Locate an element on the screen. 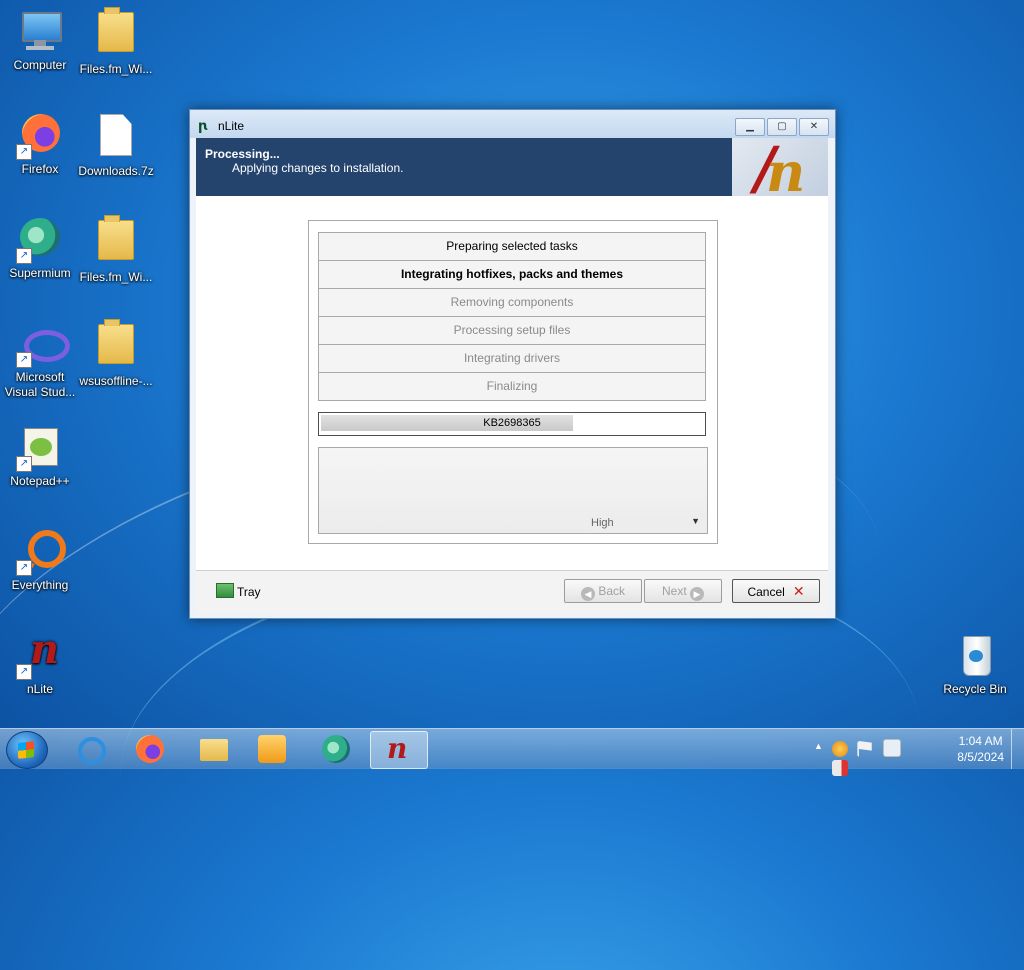 This screenshot has height=970, width=1024. file-icon is located at coordinates (116, 138).